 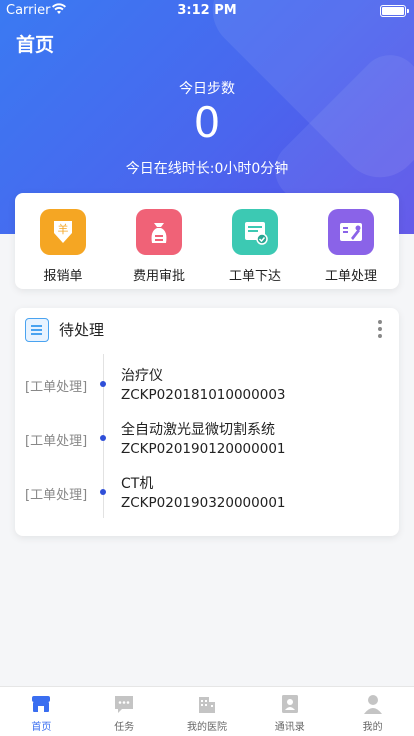 What do you see at coordinates (203, 503) in the screenshot?
I see `pending-item-code: ZCKP020190320000001` at bounding box center [203, 503].